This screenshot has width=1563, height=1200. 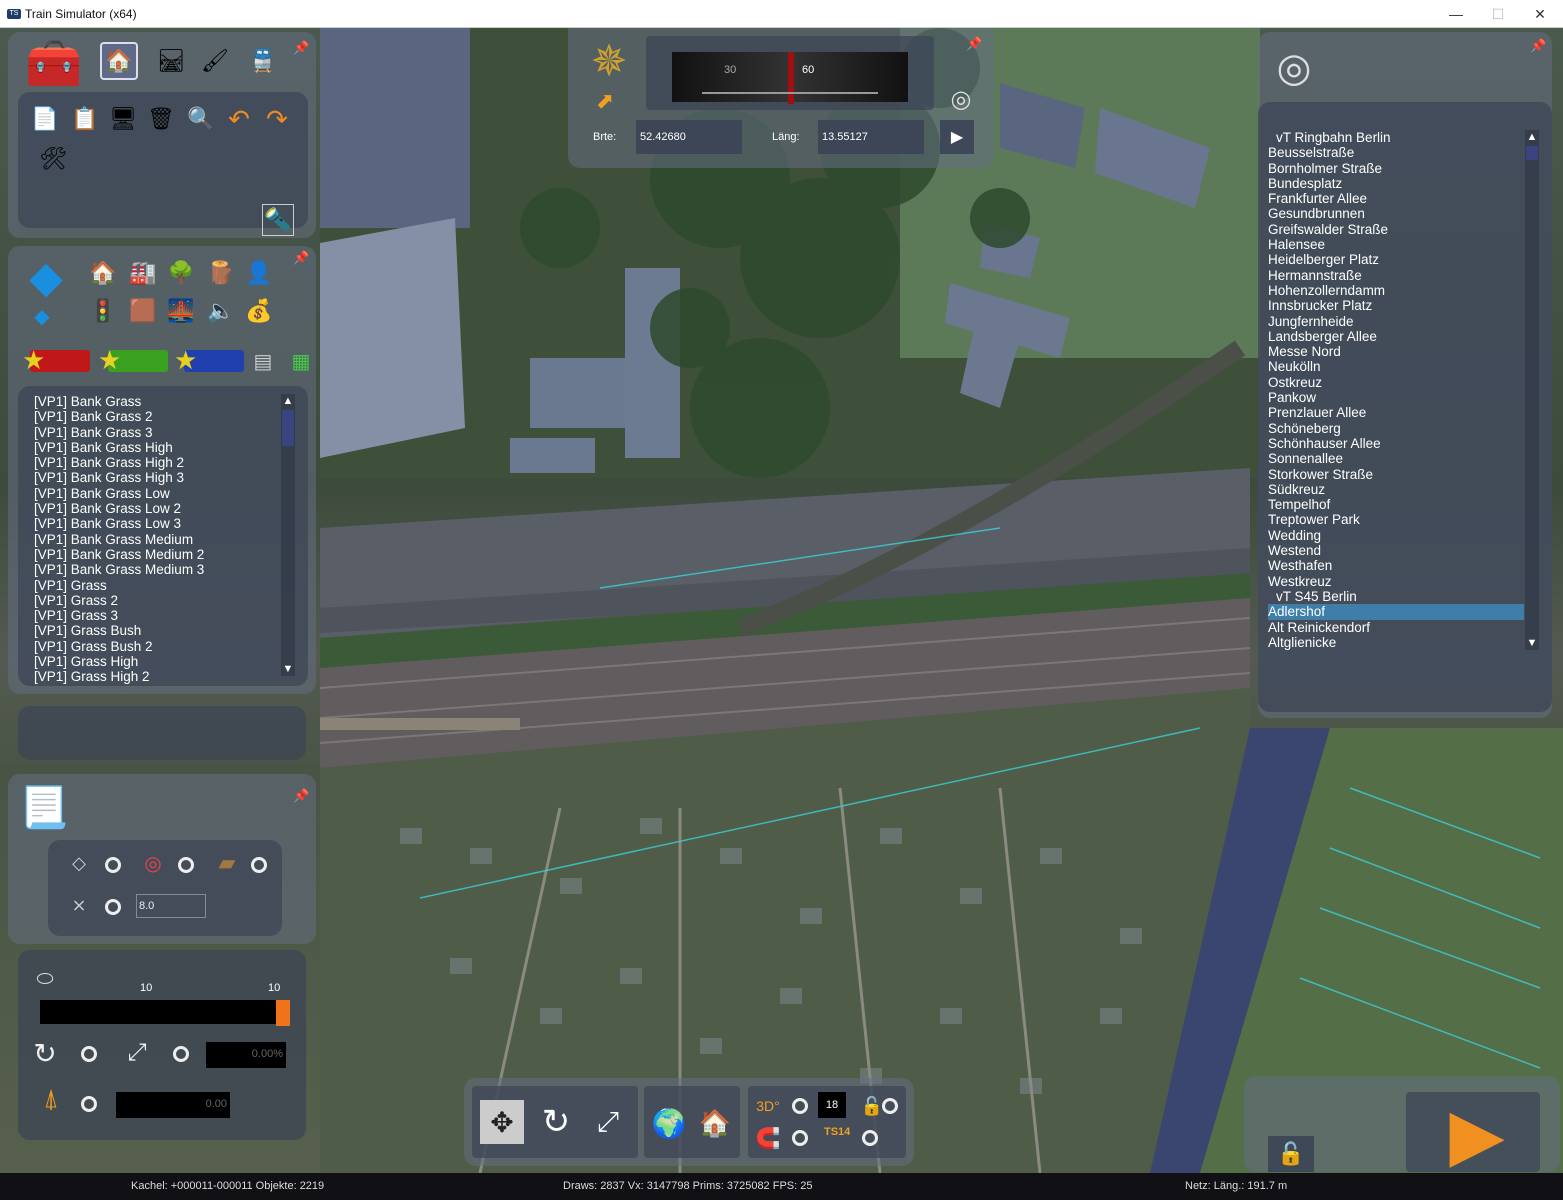 What do you see at coordinates (154, 523) in the screenshot?
I see `list-item: [VP1] Bank Grass Low 3` at bounding box center [154, 523].